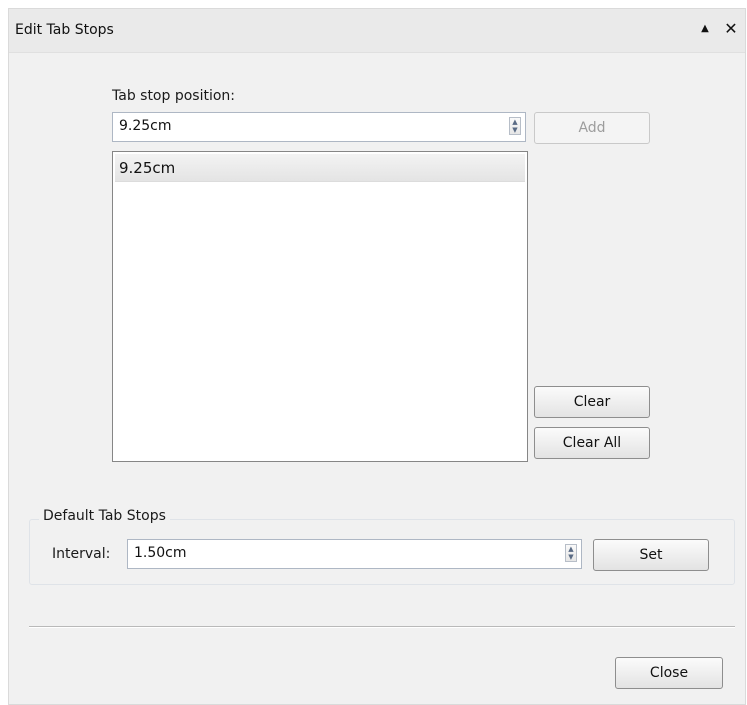 The image size is (747, 705). Describe the element at coordinates (104, 516) in the screenshot. I see `default-tab-stops-title: Default Tab Stops` at that location.